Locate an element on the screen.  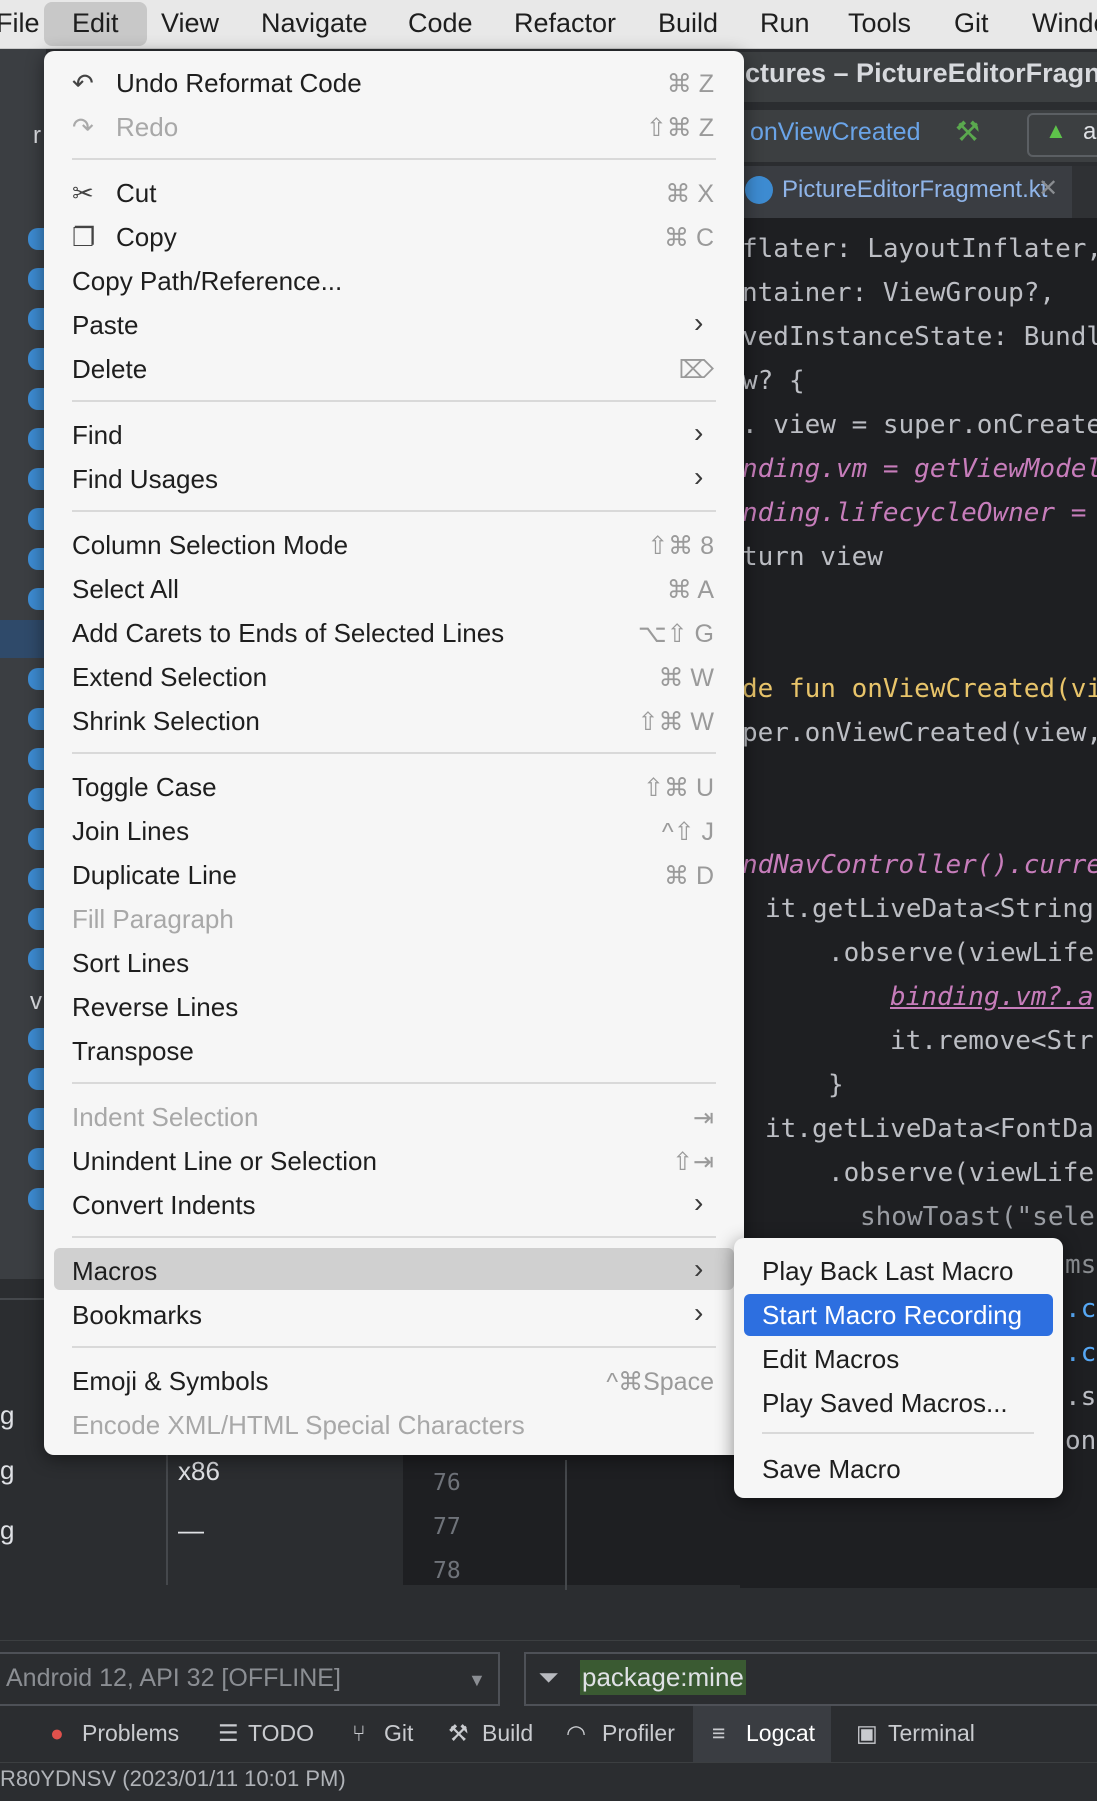
sort-lines-item: Sort Lines is located at coordinates (130, 963).